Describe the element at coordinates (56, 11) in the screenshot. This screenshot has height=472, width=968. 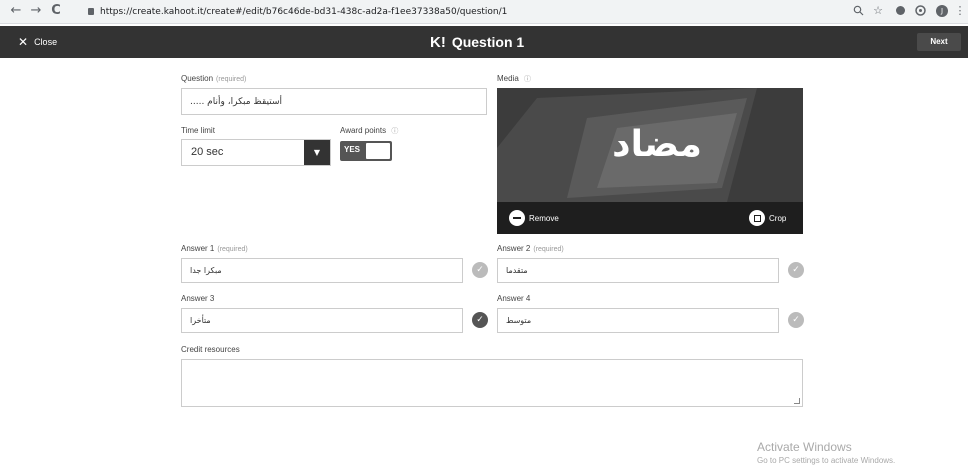
I see `reload-icon: C` at that location.